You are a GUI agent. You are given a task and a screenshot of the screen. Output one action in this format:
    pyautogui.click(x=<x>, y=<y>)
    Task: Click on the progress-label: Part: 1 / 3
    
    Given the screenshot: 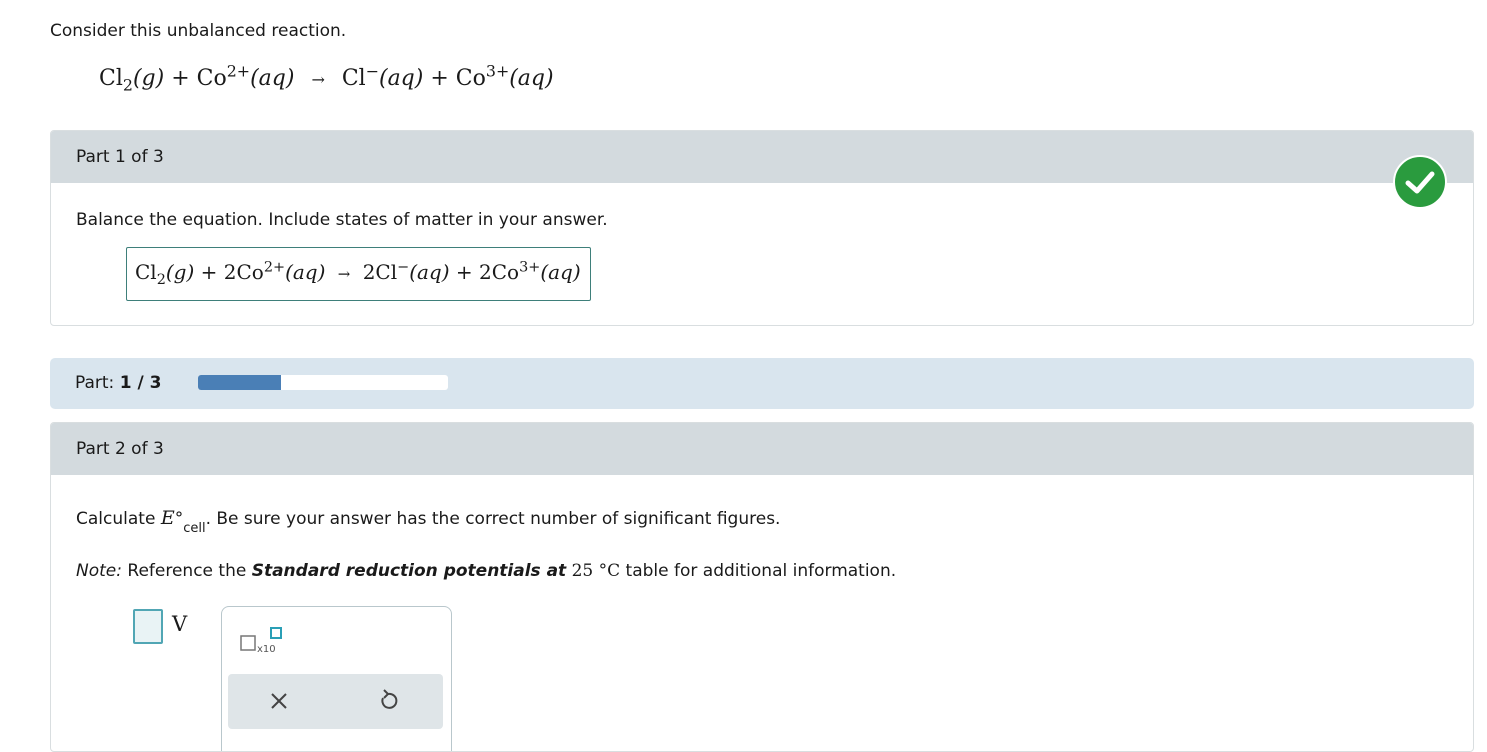 What is the action you would take?
    pyautogui.click(x=118, y=383)
    